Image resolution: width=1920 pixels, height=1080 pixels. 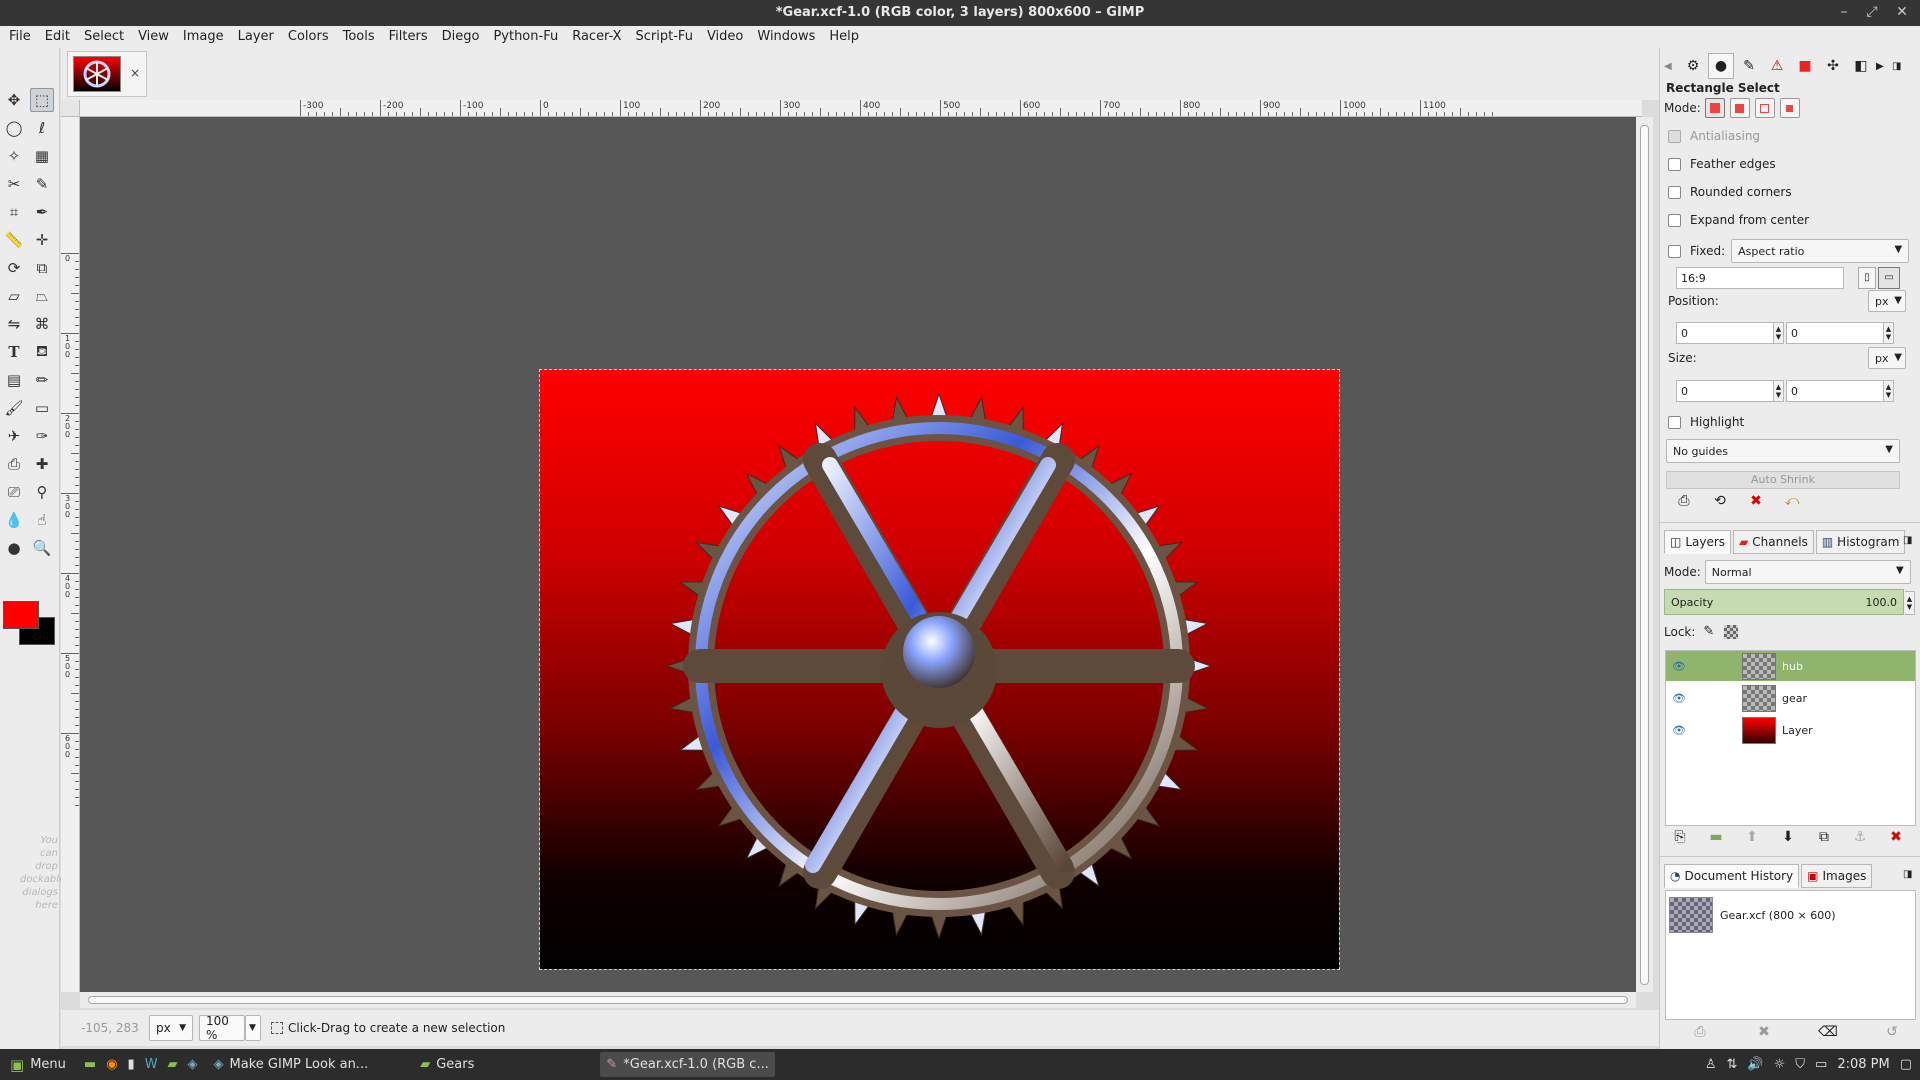 What do you see at coordinates (1780, 1064) in the screenshot?
I see `brightness-icon: ☼` at bounding box center [1780, 1064].